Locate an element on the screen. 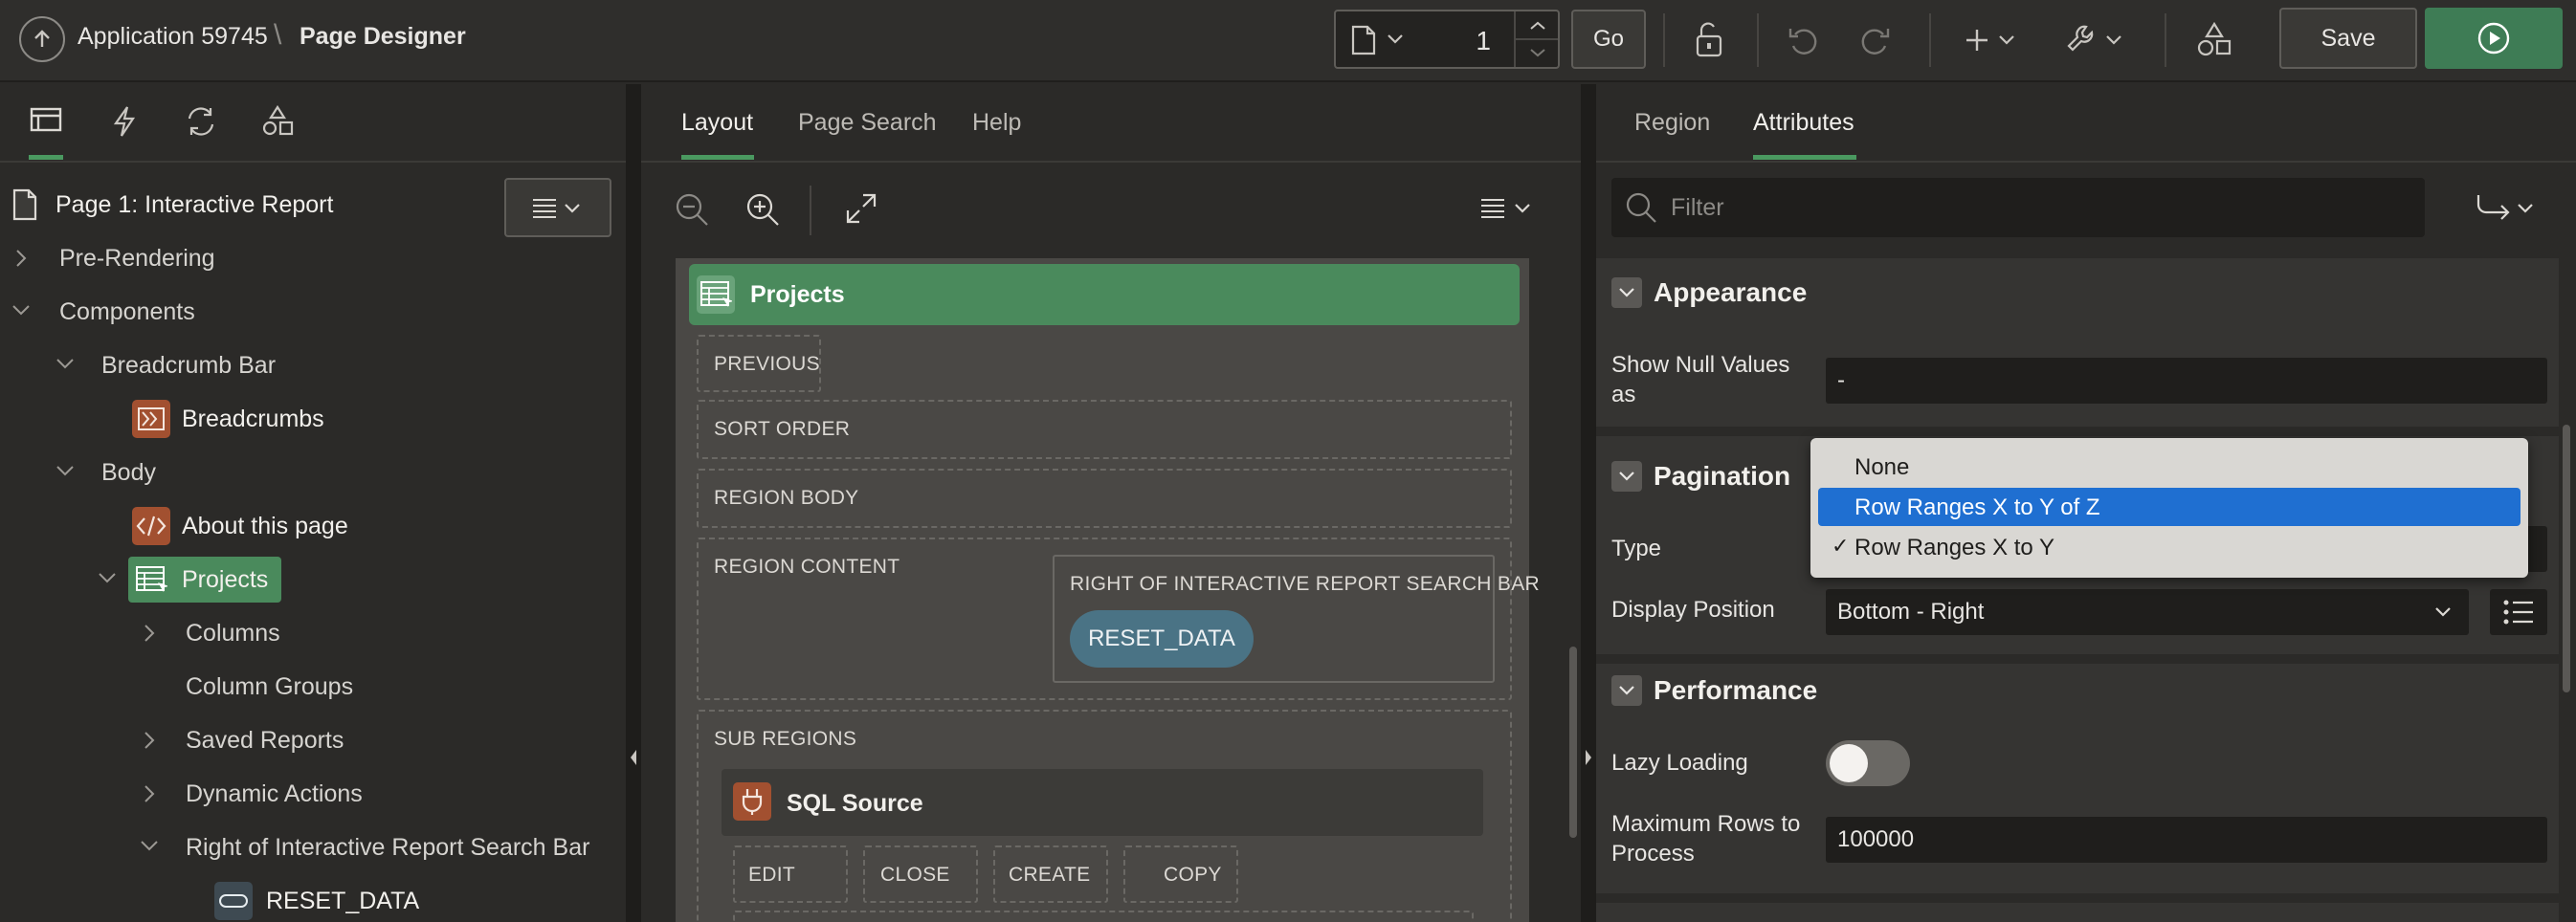  shared-components-tab-icon is located at coordinates (277, 132).